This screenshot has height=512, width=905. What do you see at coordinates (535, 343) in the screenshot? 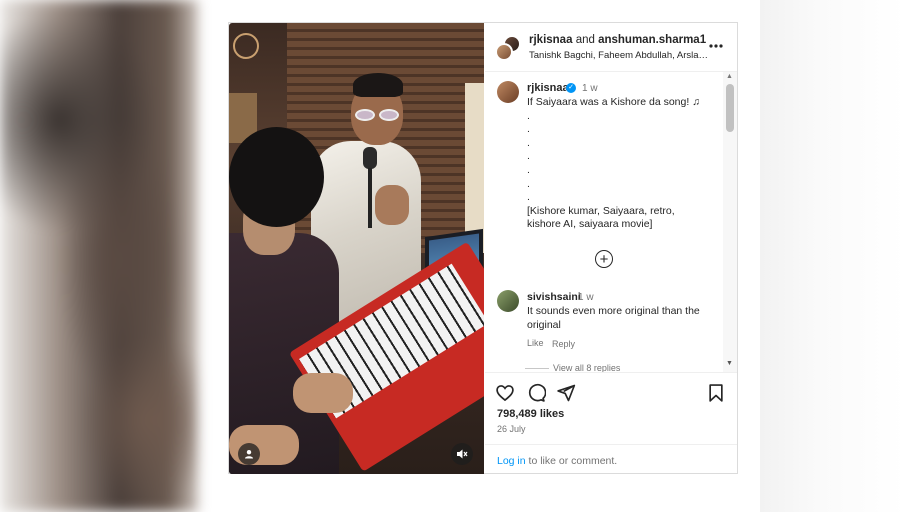
I see `comment-like-button: Like` at bounding box center [535, 343].